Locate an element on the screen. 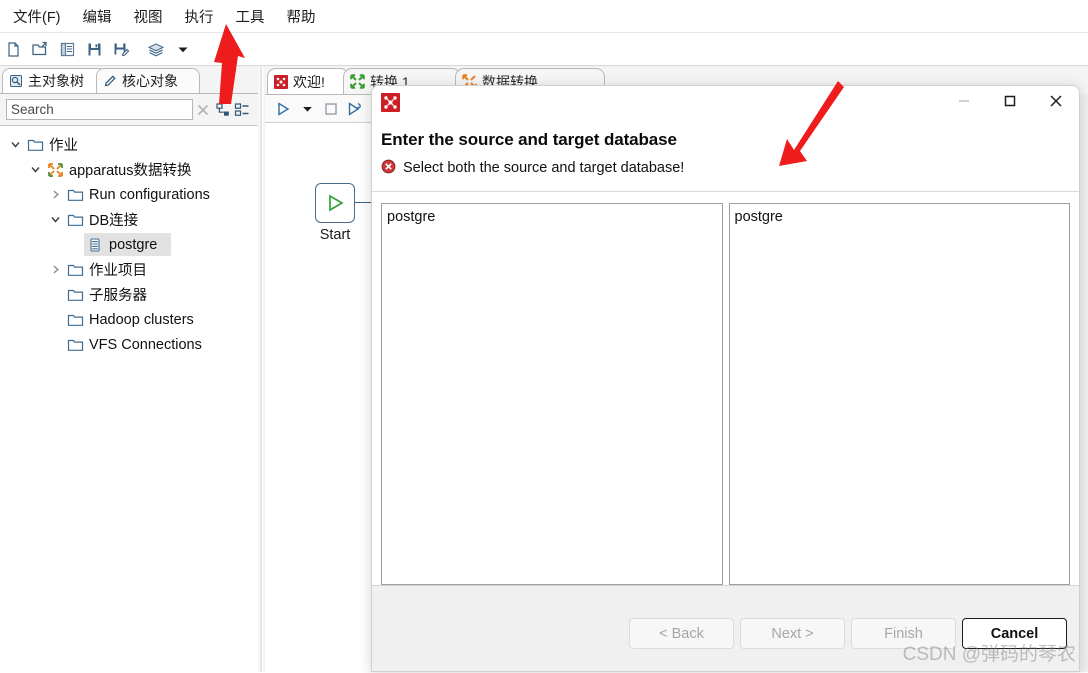  save-as-icon is located at coordinates (121, 49).